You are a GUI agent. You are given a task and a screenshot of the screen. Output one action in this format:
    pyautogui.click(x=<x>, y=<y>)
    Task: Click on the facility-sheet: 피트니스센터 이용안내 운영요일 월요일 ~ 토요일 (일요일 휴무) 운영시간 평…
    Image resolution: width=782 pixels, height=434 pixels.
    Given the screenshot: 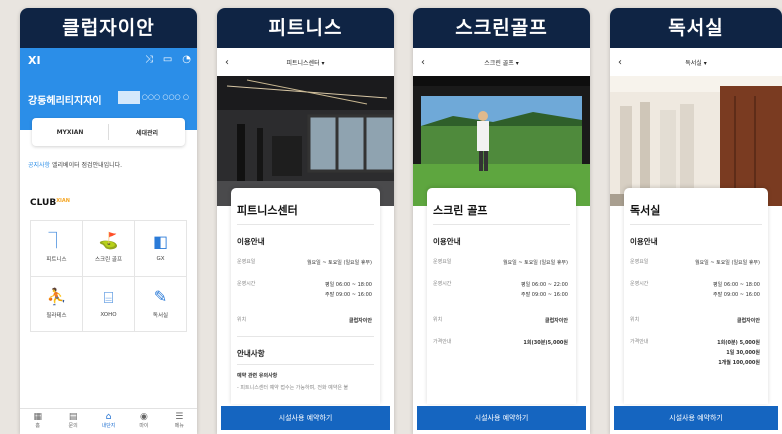 What is the action you would take?
    pyautogui.click(x=305, y=296)
    